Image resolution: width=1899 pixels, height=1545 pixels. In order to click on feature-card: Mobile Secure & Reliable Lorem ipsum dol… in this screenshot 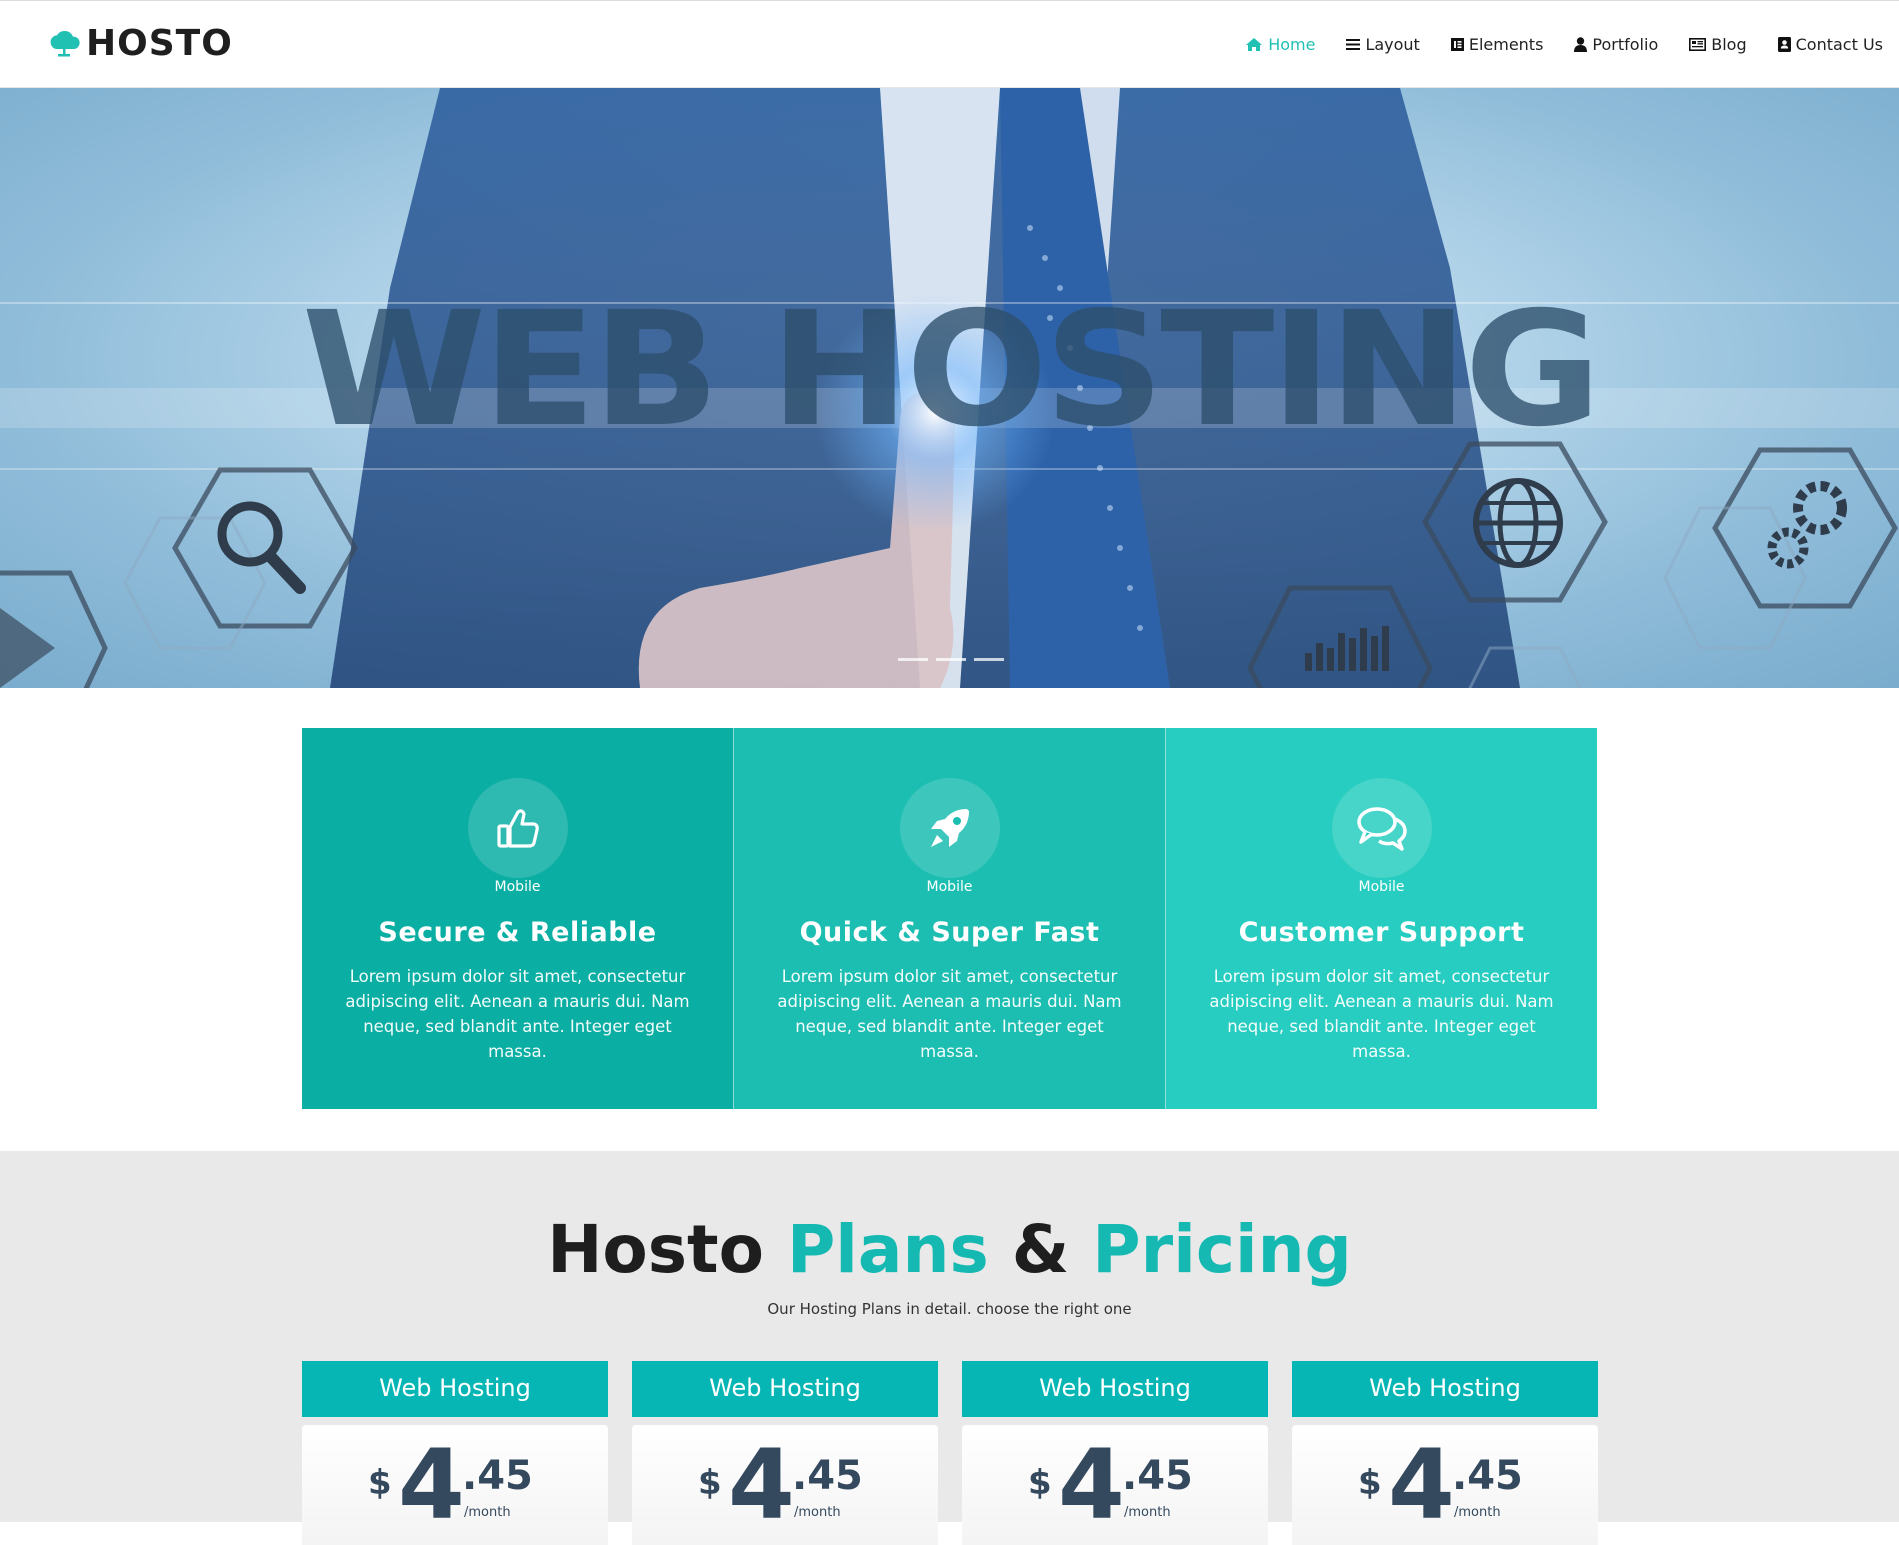, I will do `click(518, 918)`.